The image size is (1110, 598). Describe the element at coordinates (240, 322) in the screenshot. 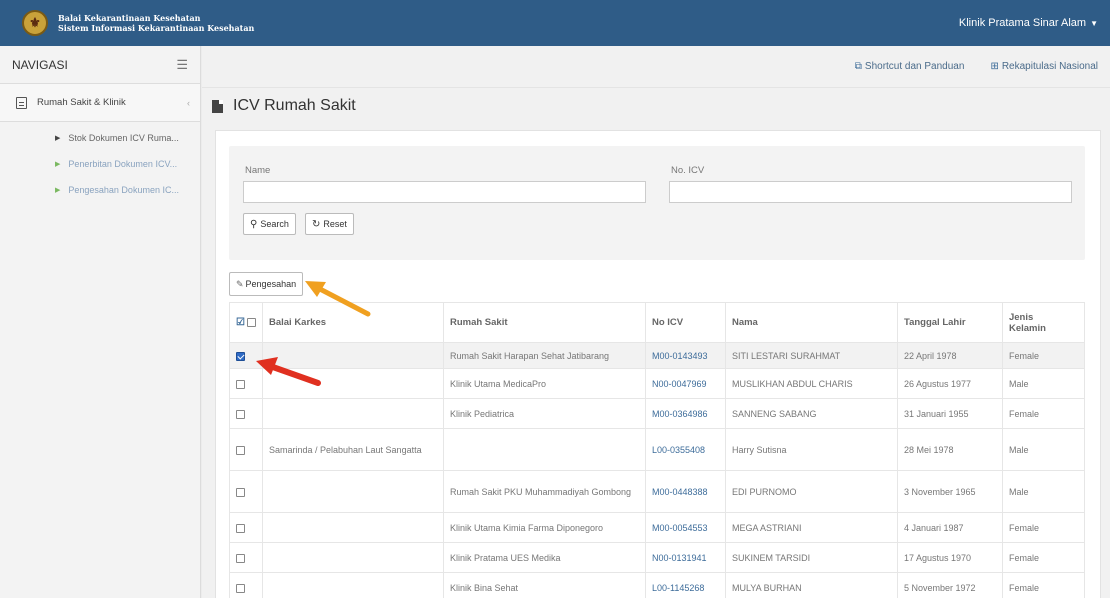

I see `checked-box-icon: ☑` at that location.